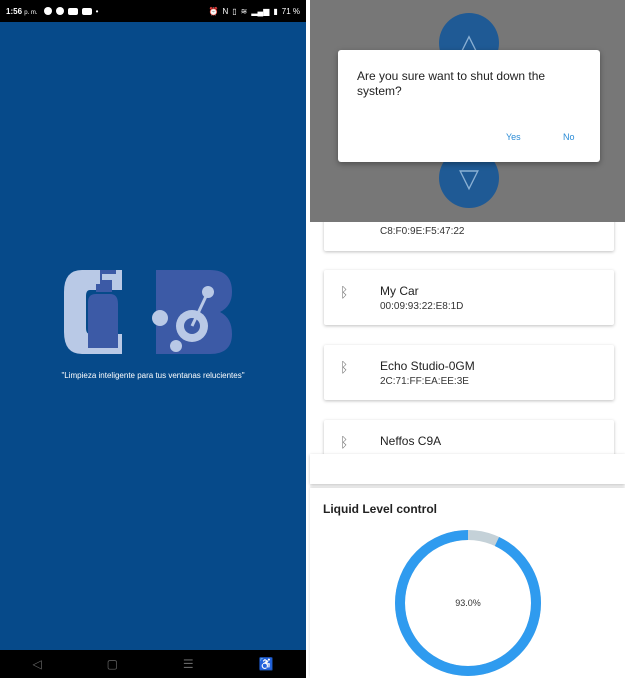 Image resolution: width=625 pixels, height=678 pixels. I want to click on device-name: Neffos C9A, so click(411, 441).